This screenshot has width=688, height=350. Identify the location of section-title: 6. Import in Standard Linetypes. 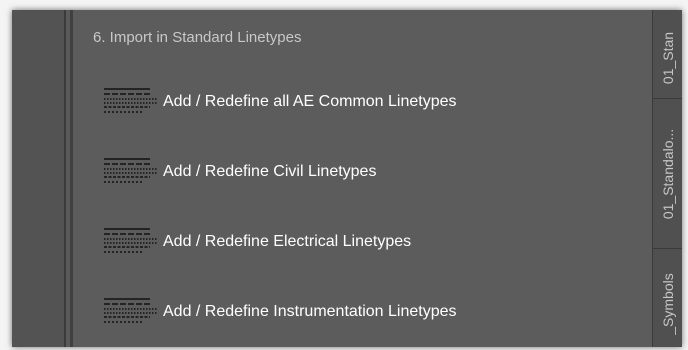
(197, 37).